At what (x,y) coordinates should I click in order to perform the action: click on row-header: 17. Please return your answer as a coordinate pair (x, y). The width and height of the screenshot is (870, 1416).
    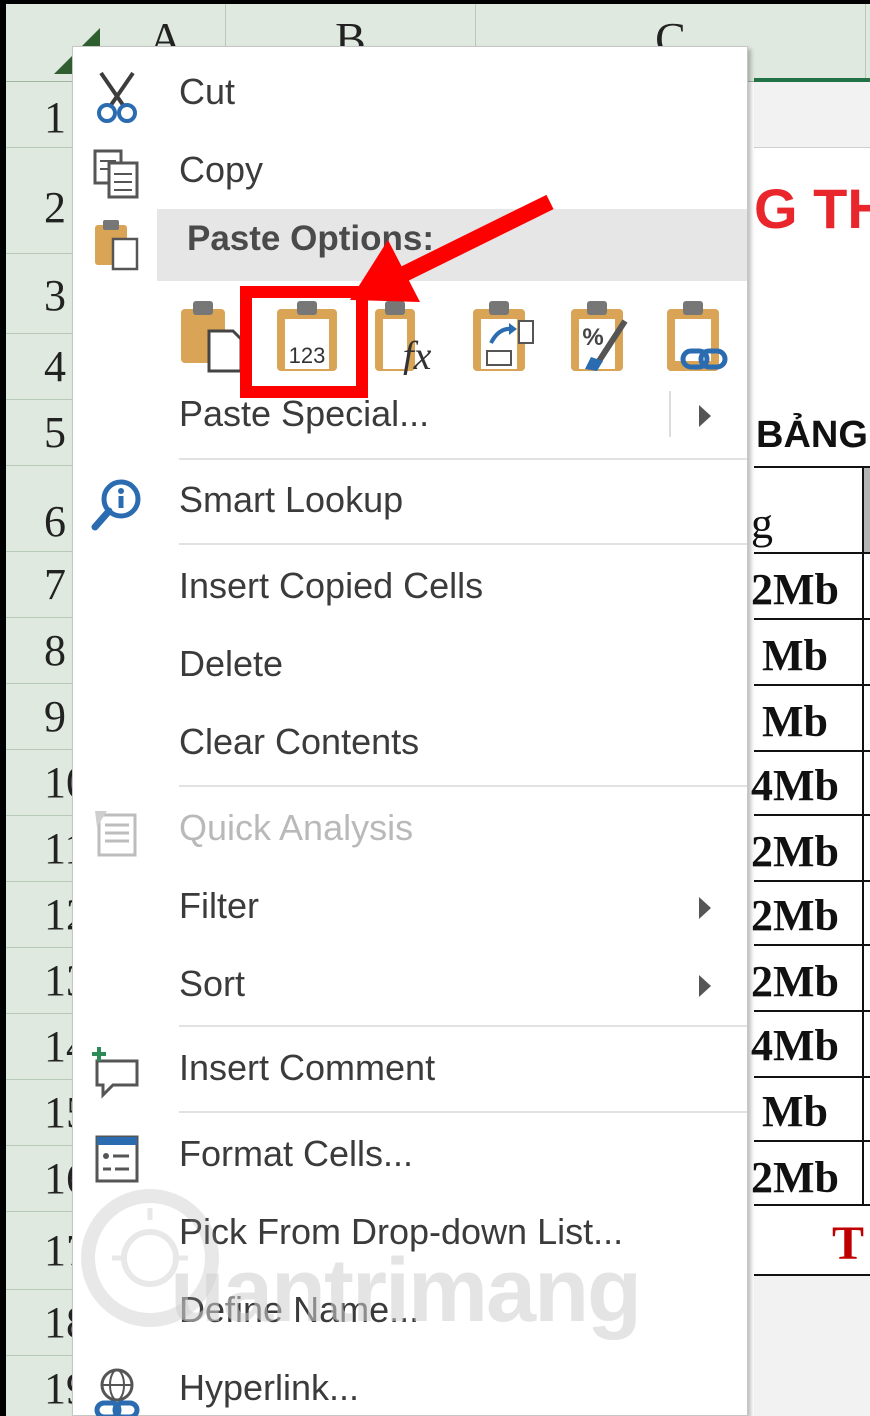
    Looking at the image, I should click on (41, 1251).